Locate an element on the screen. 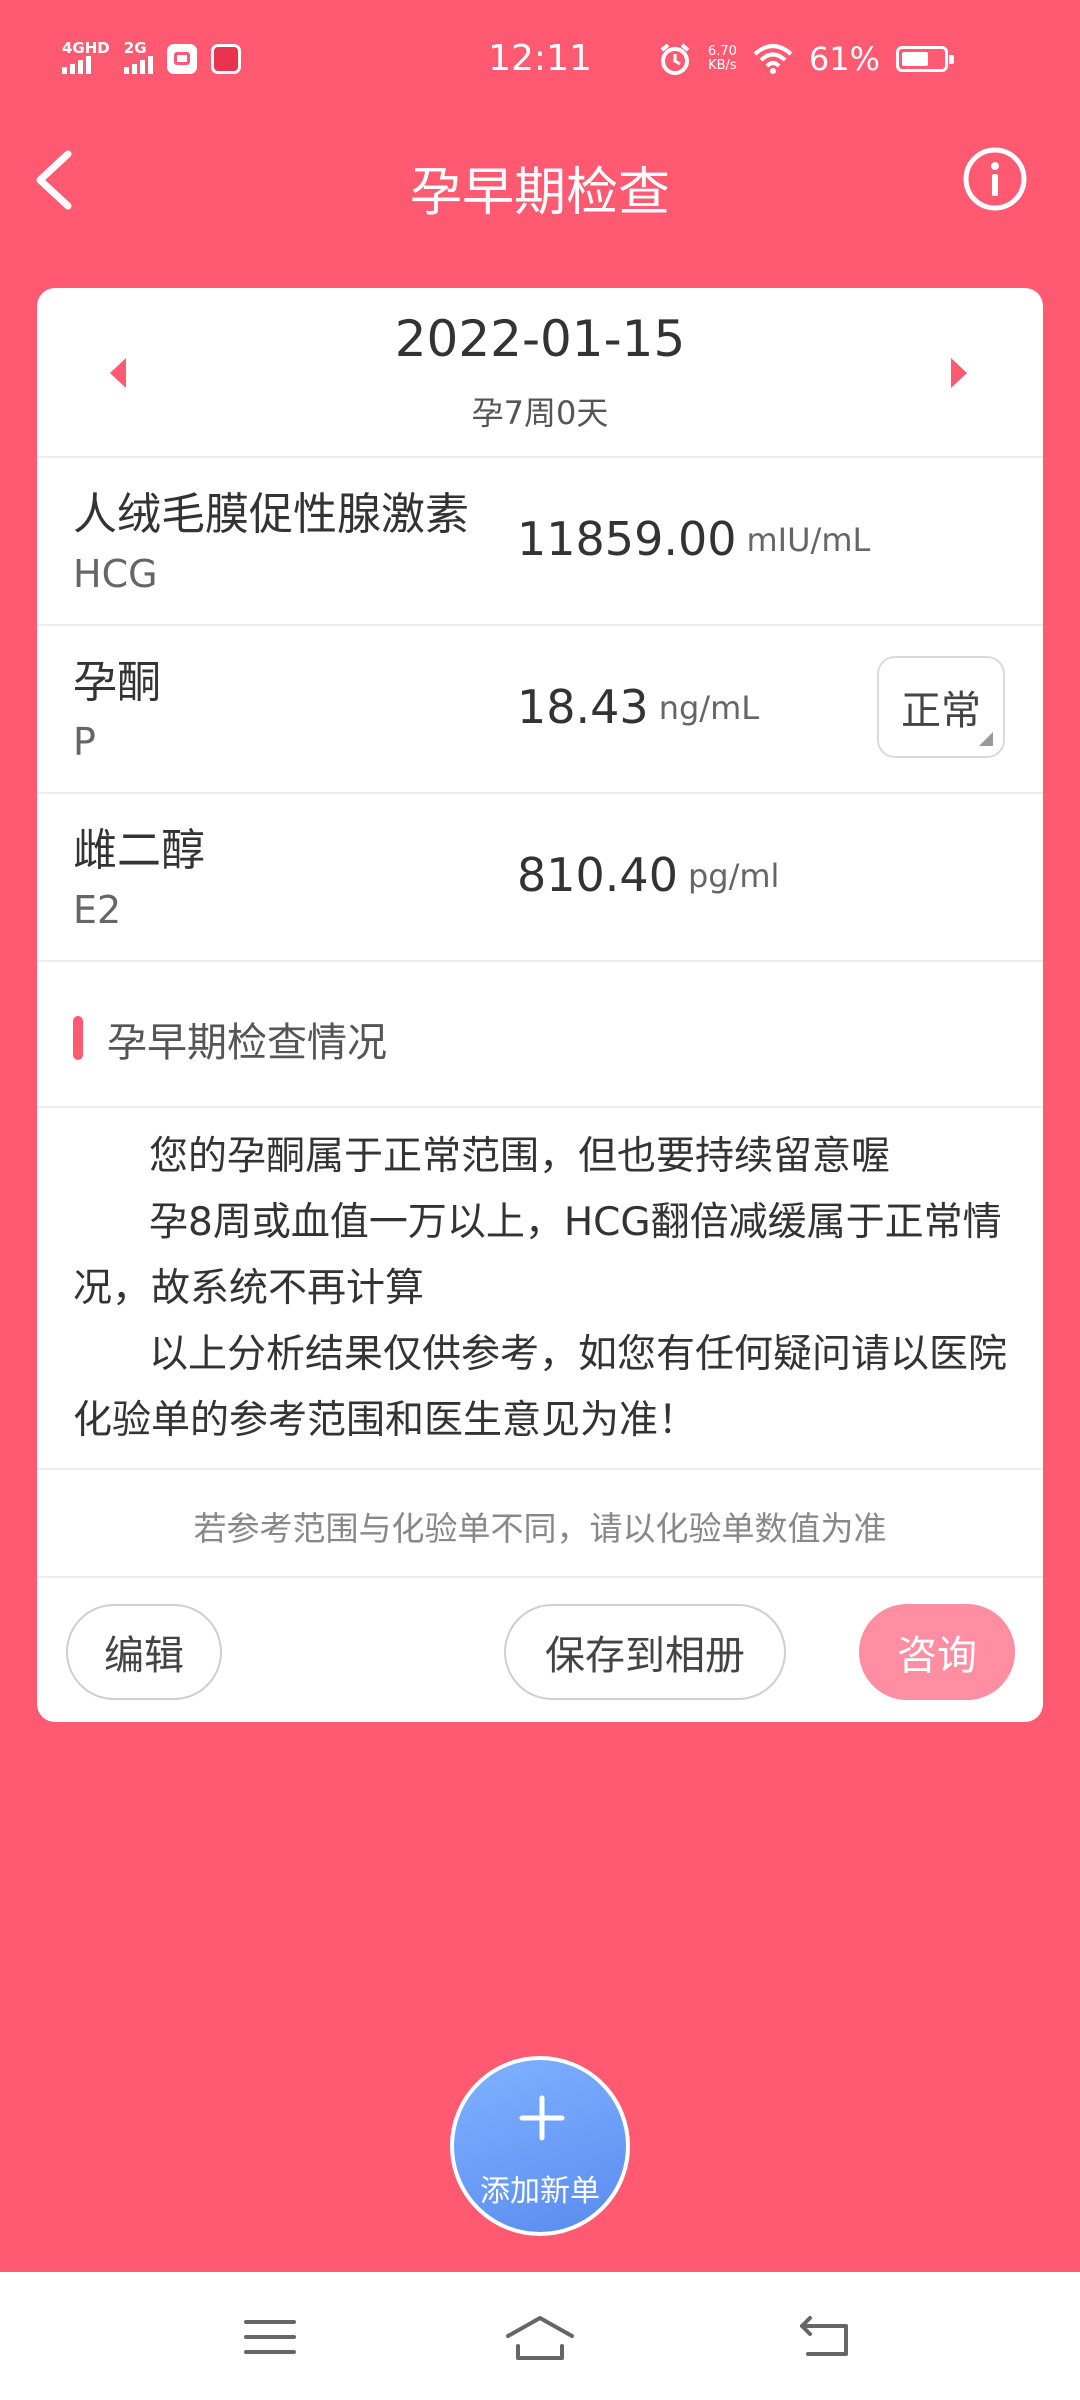 This screenshot has height=2400, width=1080. battery-percent: 61% is located at coordinates (844, 59).